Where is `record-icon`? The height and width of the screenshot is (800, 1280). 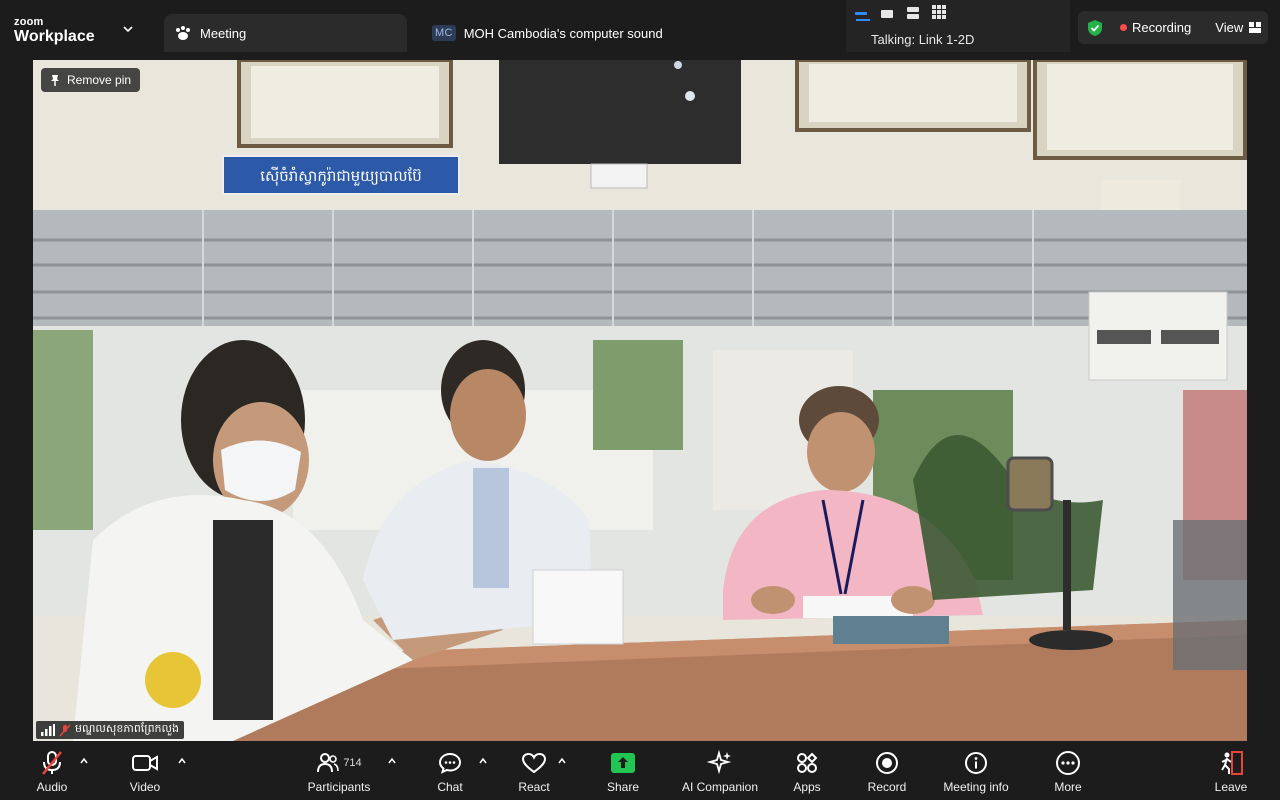 record-icon is located at coordinates (887, 763).